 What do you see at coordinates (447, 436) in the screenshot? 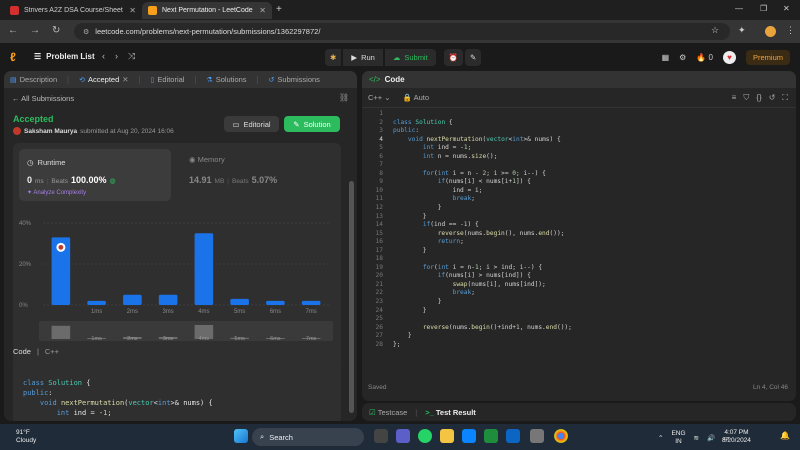
I see `file-explorer-icon` at bounding box center [447, 436].